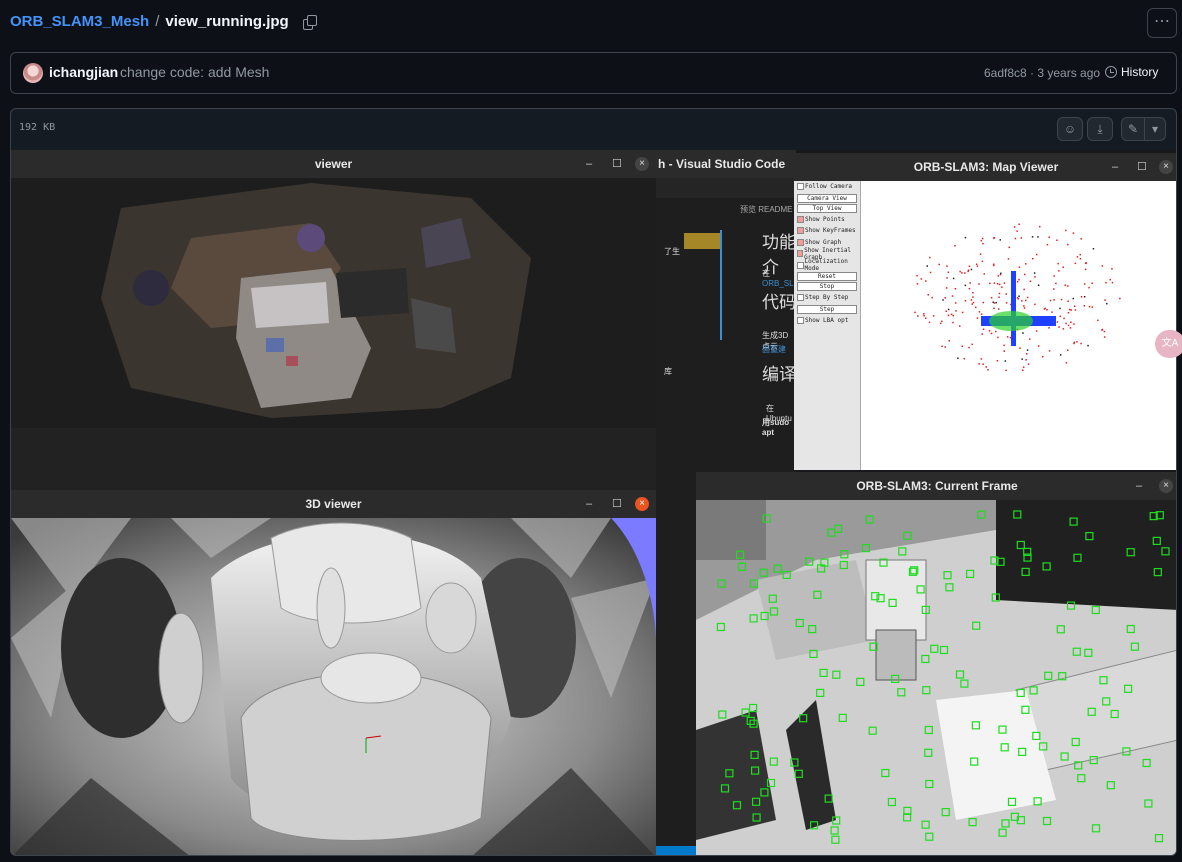 This screenshot has height=862, width=1182. What do you see at coordinates (1168, 344) in the screenshot?
I see `translate-icon: 文A` at bounding box center [1168, 344].